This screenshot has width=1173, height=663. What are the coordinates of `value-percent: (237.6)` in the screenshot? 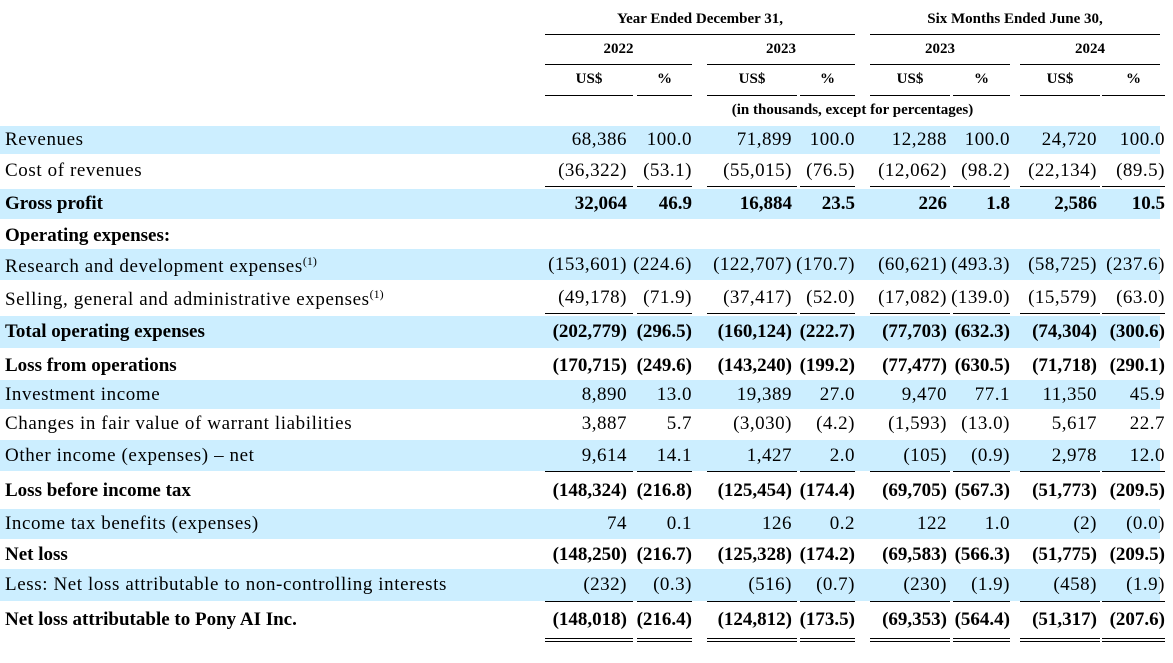 It's located at (1135, 264).